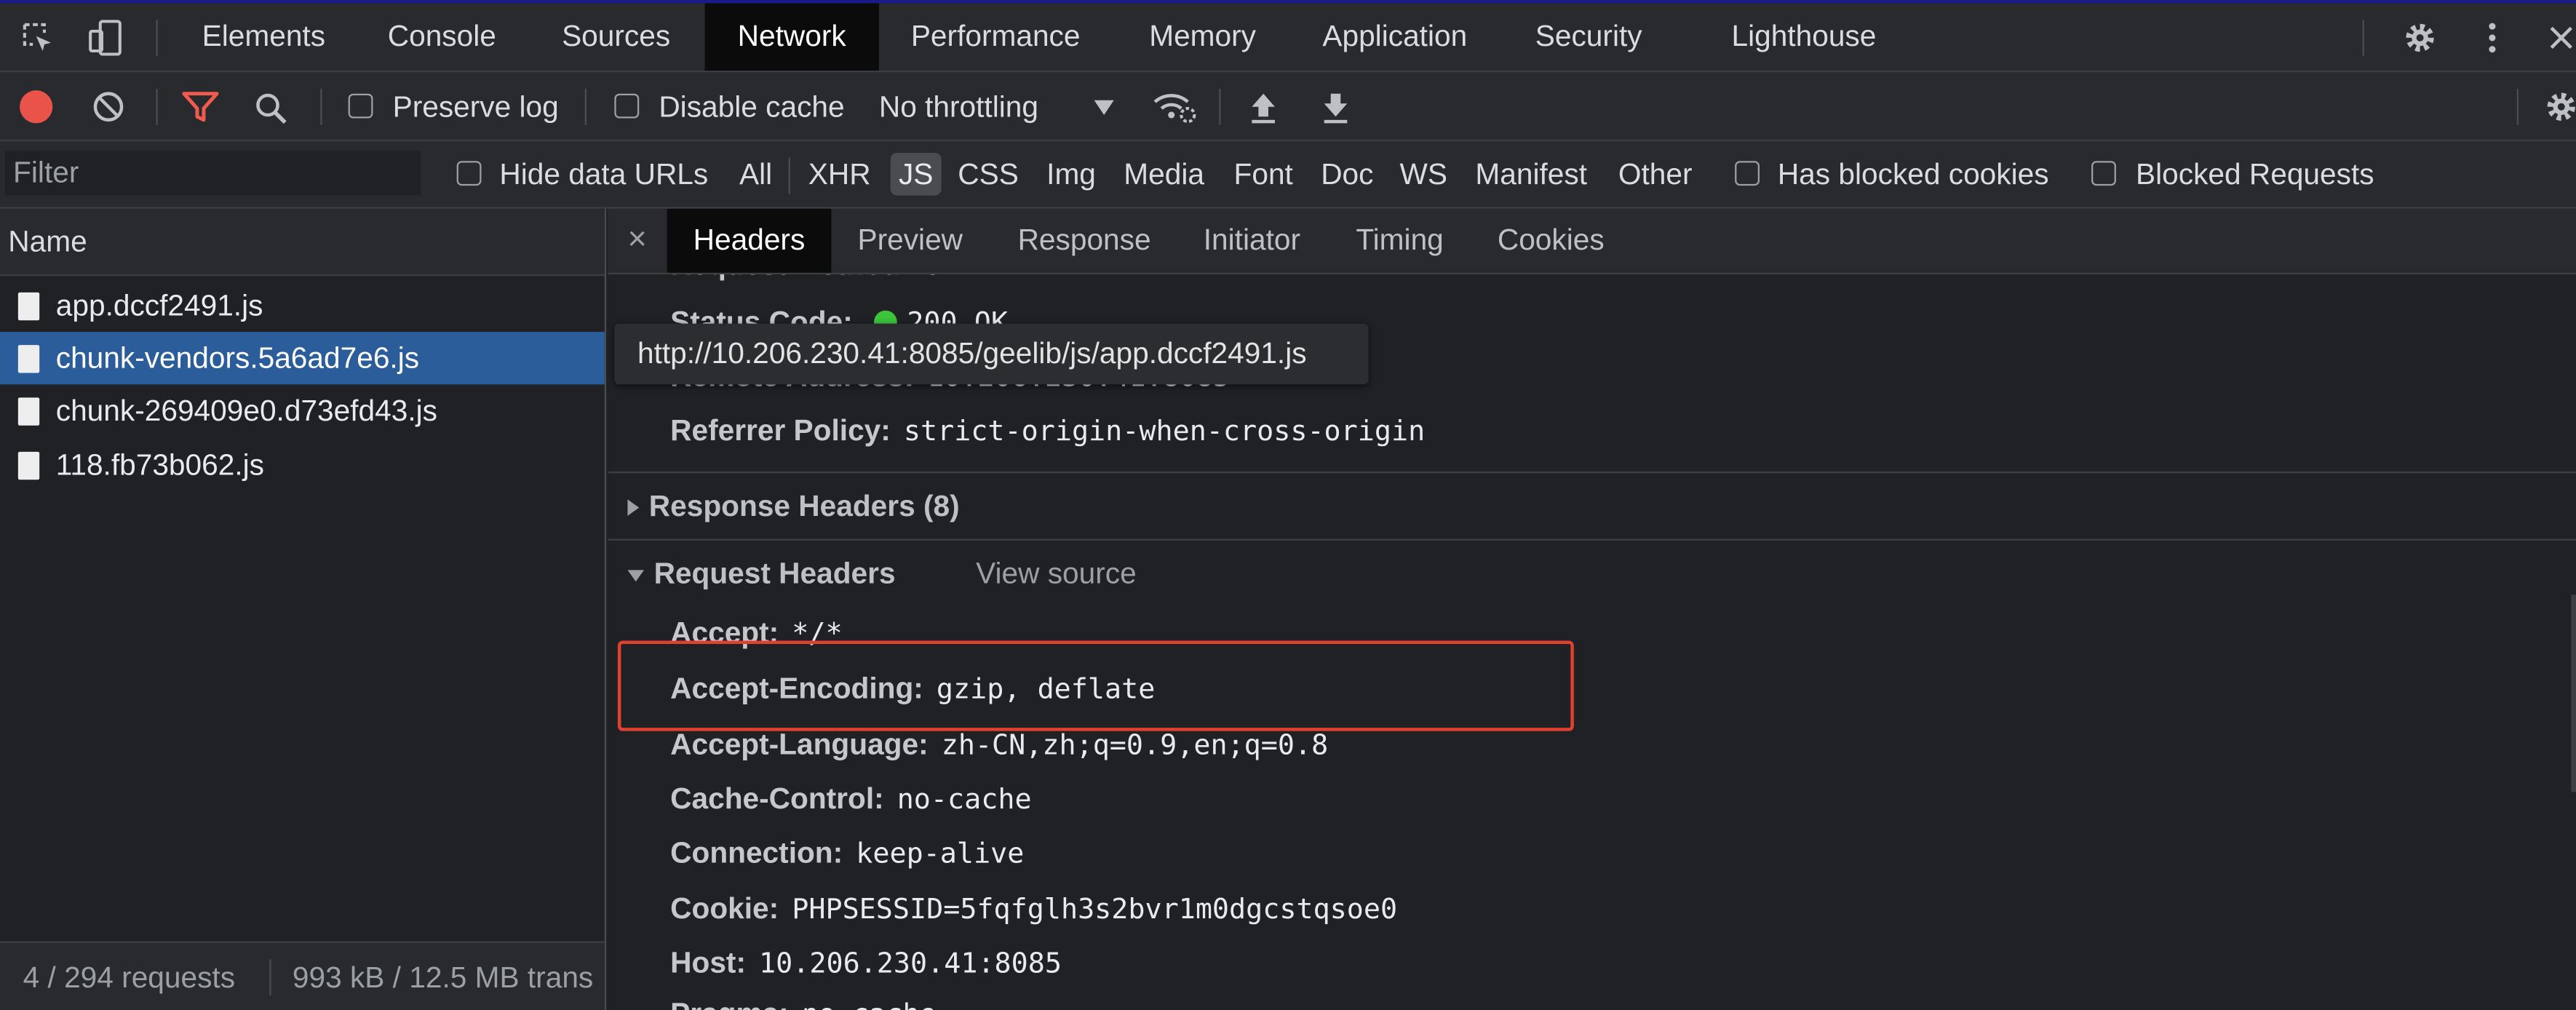  I want to click on response-headers-title: Response Headers (8), so click(804, 505).